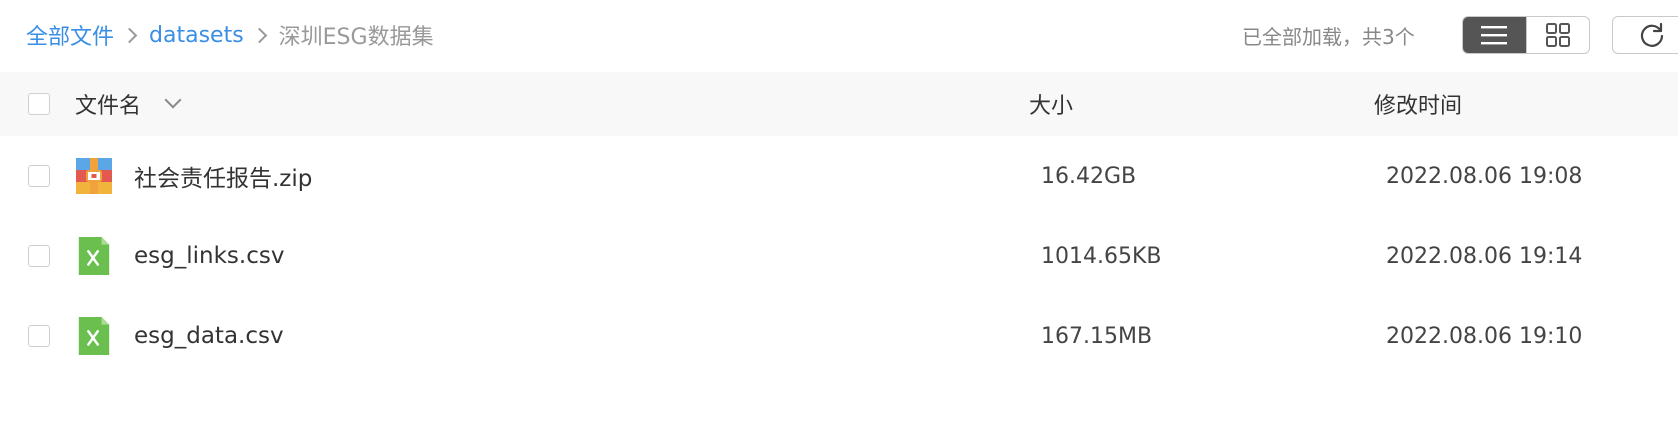 This screenshot has height=440, width=1678. What do you see at coordinates (209, 336) in the screenshot?
I see `file-name: esg_data.csv` at bounding box center [209, 336].